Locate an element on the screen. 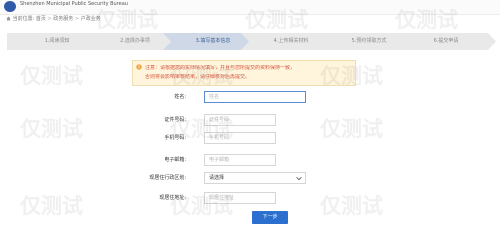 Image resolution: width=500 pixels, height=250 pixels. phone-label: 手机号码: is located at coordinates (175, 138).